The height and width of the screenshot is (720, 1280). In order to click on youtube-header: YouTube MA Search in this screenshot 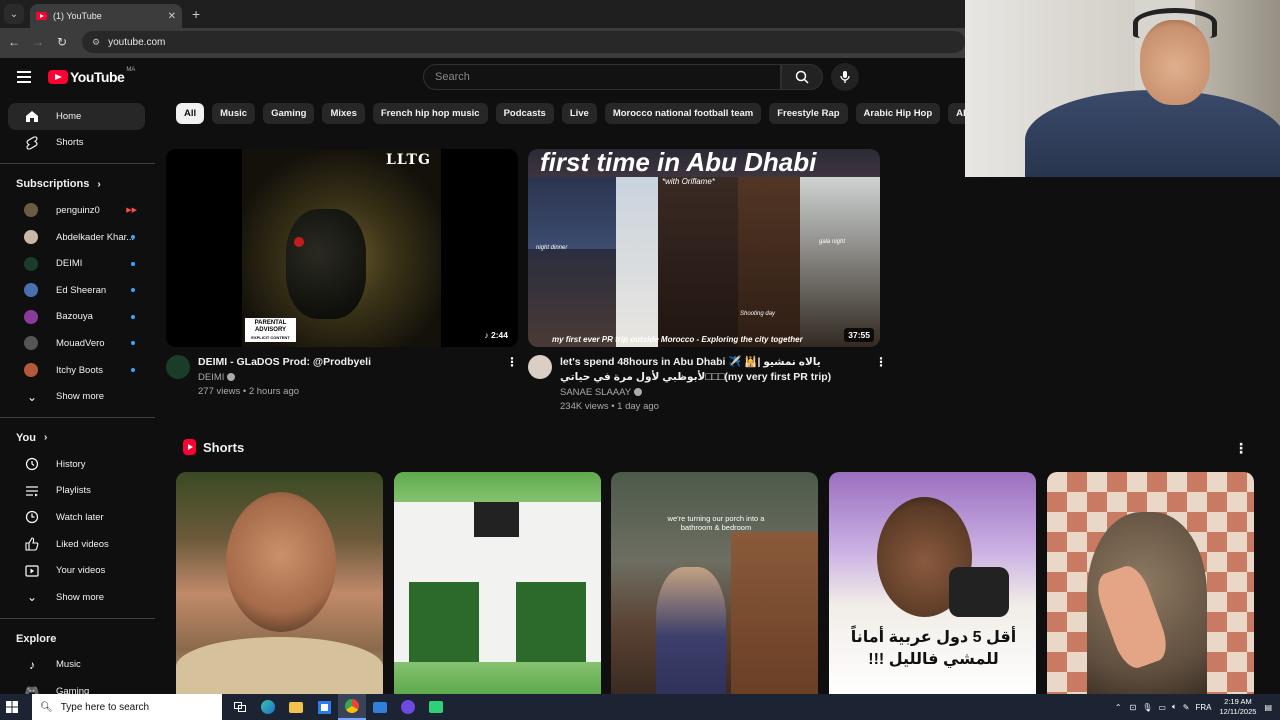, I will do `click(482, 78)`.